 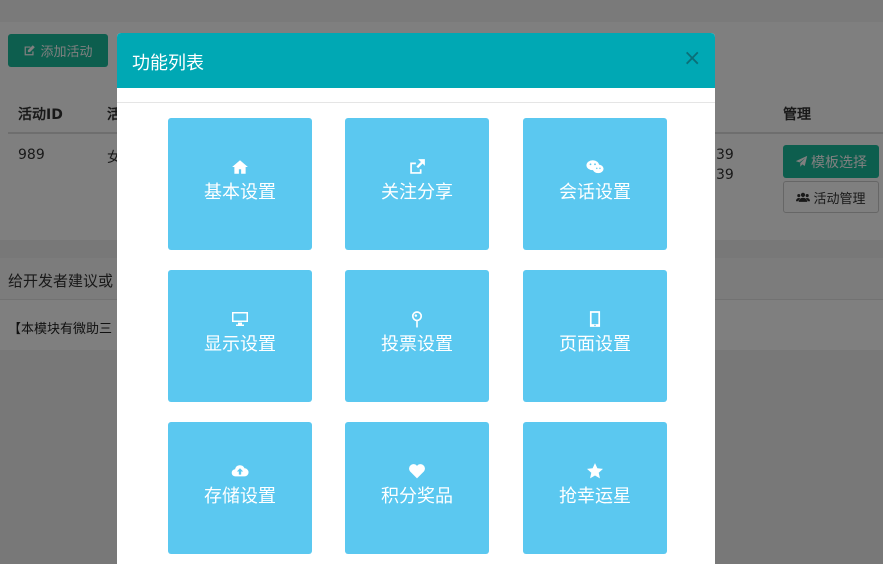 What do you see at coordinates (240, 192) in the screenshot?
I see `tile-label: 基本设置` at bounding box center [240, 192].